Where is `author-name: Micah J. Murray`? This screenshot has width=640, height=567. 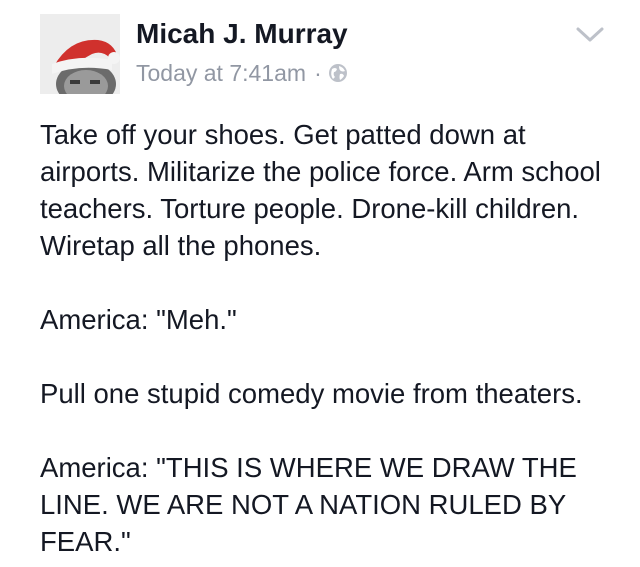 author-name: Micah J. Murray is located at coordinates (242, 34).